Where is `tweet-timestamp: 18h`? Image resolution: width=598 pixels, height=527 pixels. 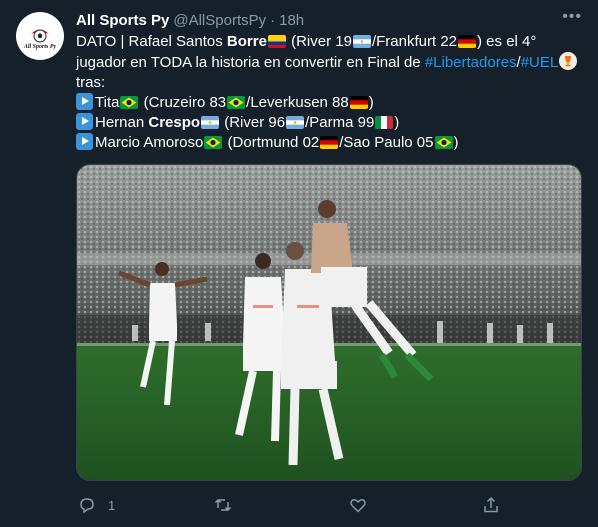
tweet-timestamp: 18h is located at coordinates (291, 20).